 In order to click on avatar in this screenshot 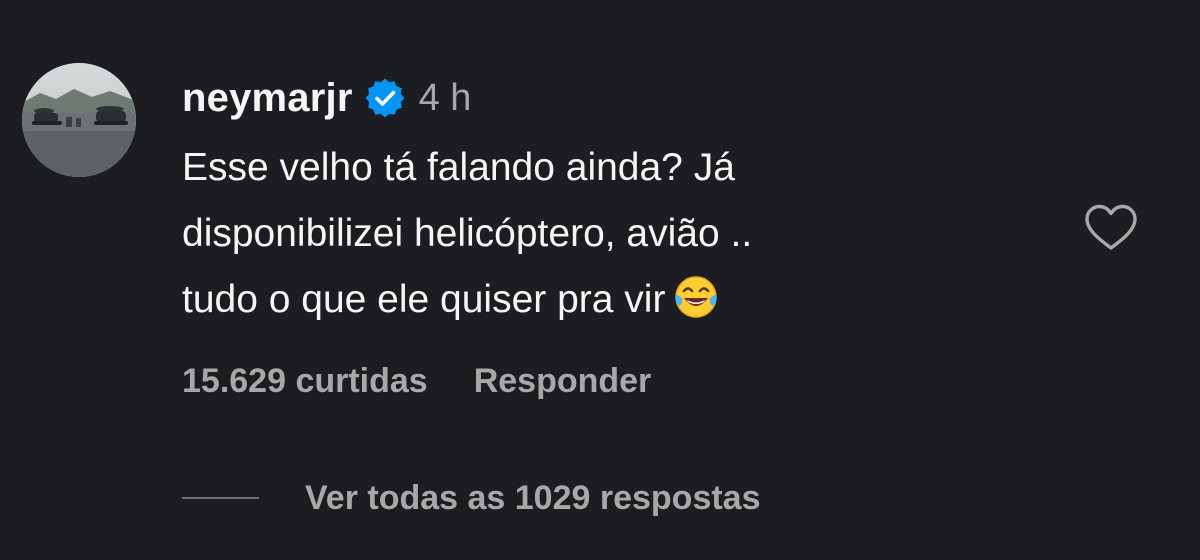, I will do `click(79, 120)`.